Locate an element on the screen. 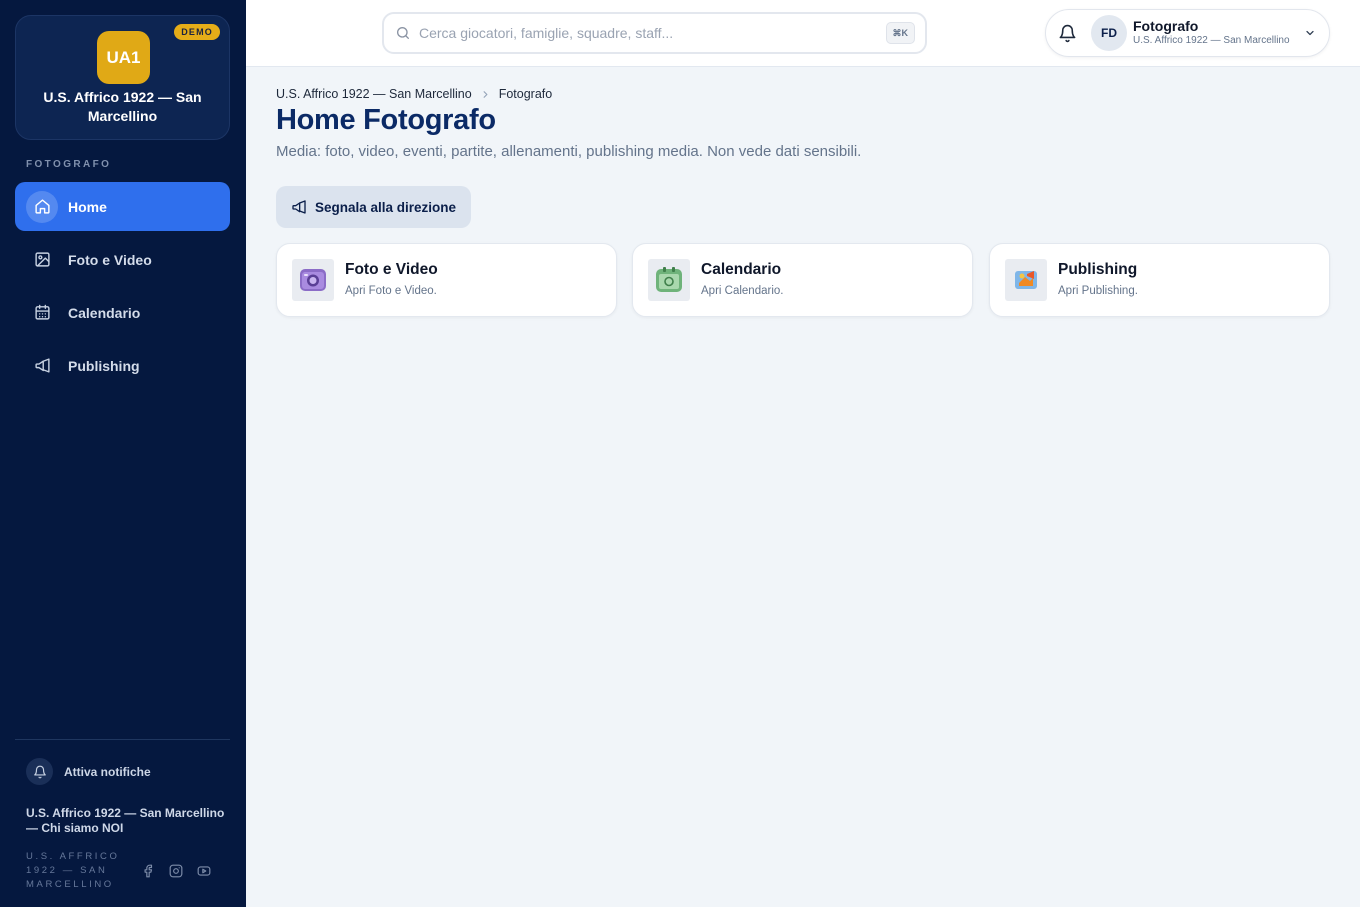 The height and width of the screenshot is (907, 1360). search-input is located at coordinates (649, 33).